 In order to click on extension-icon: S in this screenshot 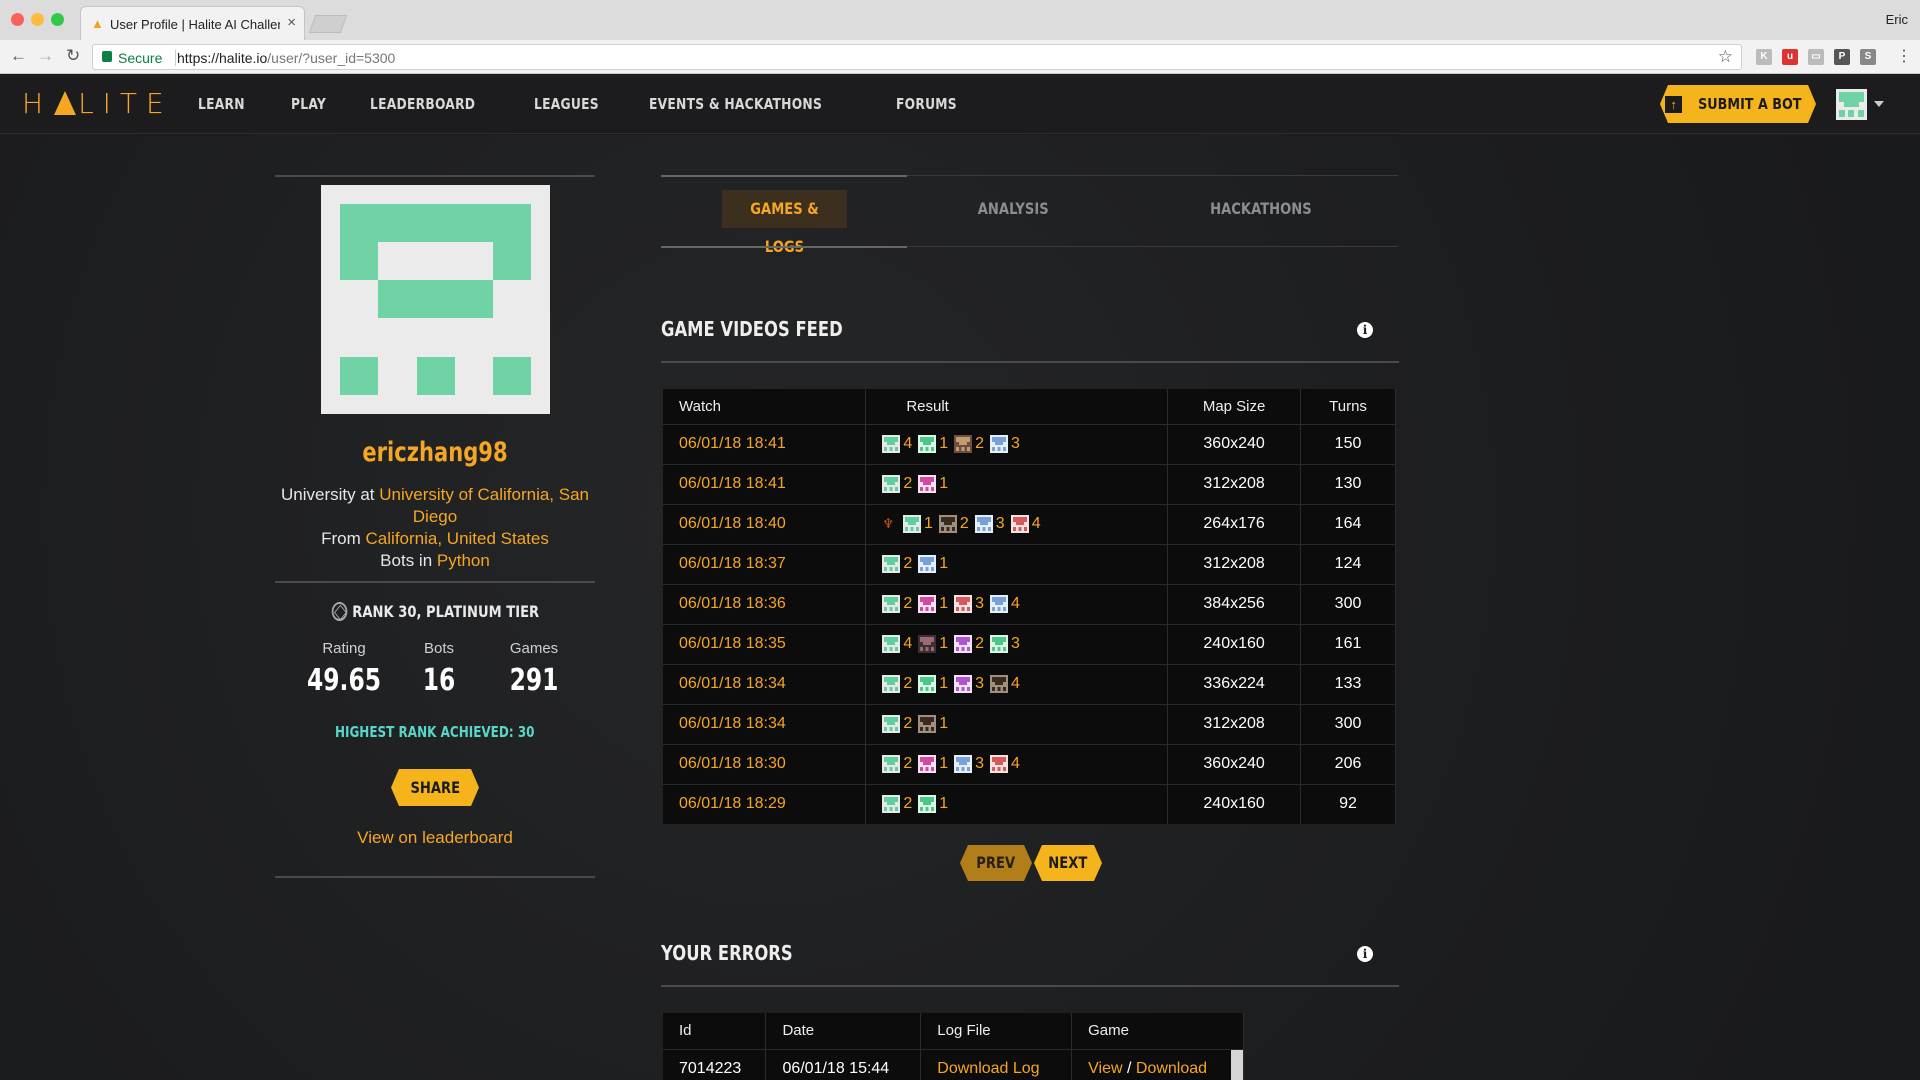, I will do `click(1868, 57)`.